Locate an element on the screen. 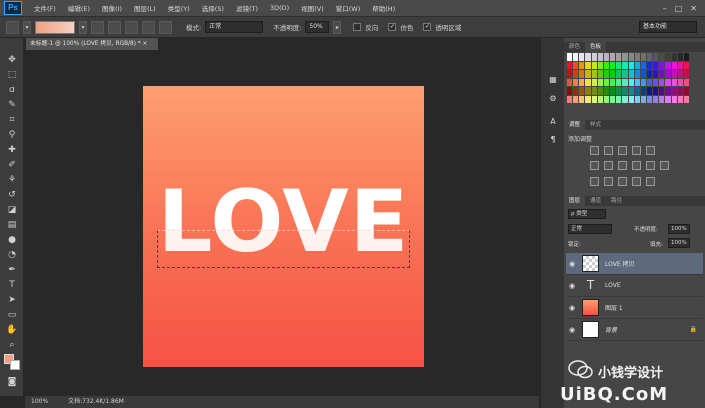 The image size is (705, 408). tool-preset-button is located at coordinates (12, 27).